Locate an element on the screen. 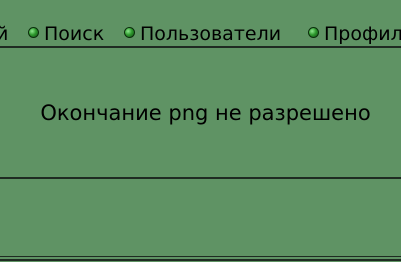 The image size is (401, 262). nav-item-profile: Профил is located at coordinates (354, 34).